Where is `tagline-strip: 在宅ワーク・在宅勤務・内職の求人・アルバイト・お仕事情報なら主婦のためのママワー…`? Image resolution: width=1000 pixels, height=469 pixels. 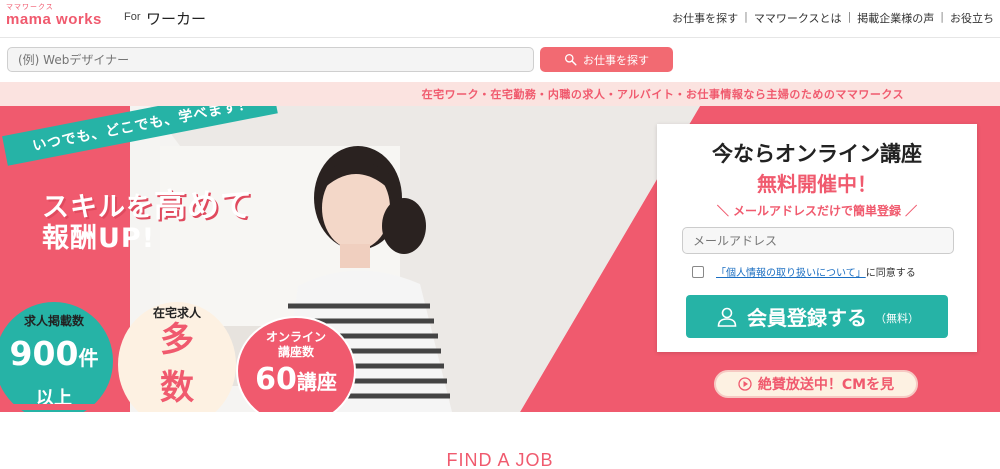 tagline-strip: 在宅ワーク・在宅勤務・内職の求人・アルバイト・お仕事情報なら主婦のためのママワー… is located at coordinates (500, 94).